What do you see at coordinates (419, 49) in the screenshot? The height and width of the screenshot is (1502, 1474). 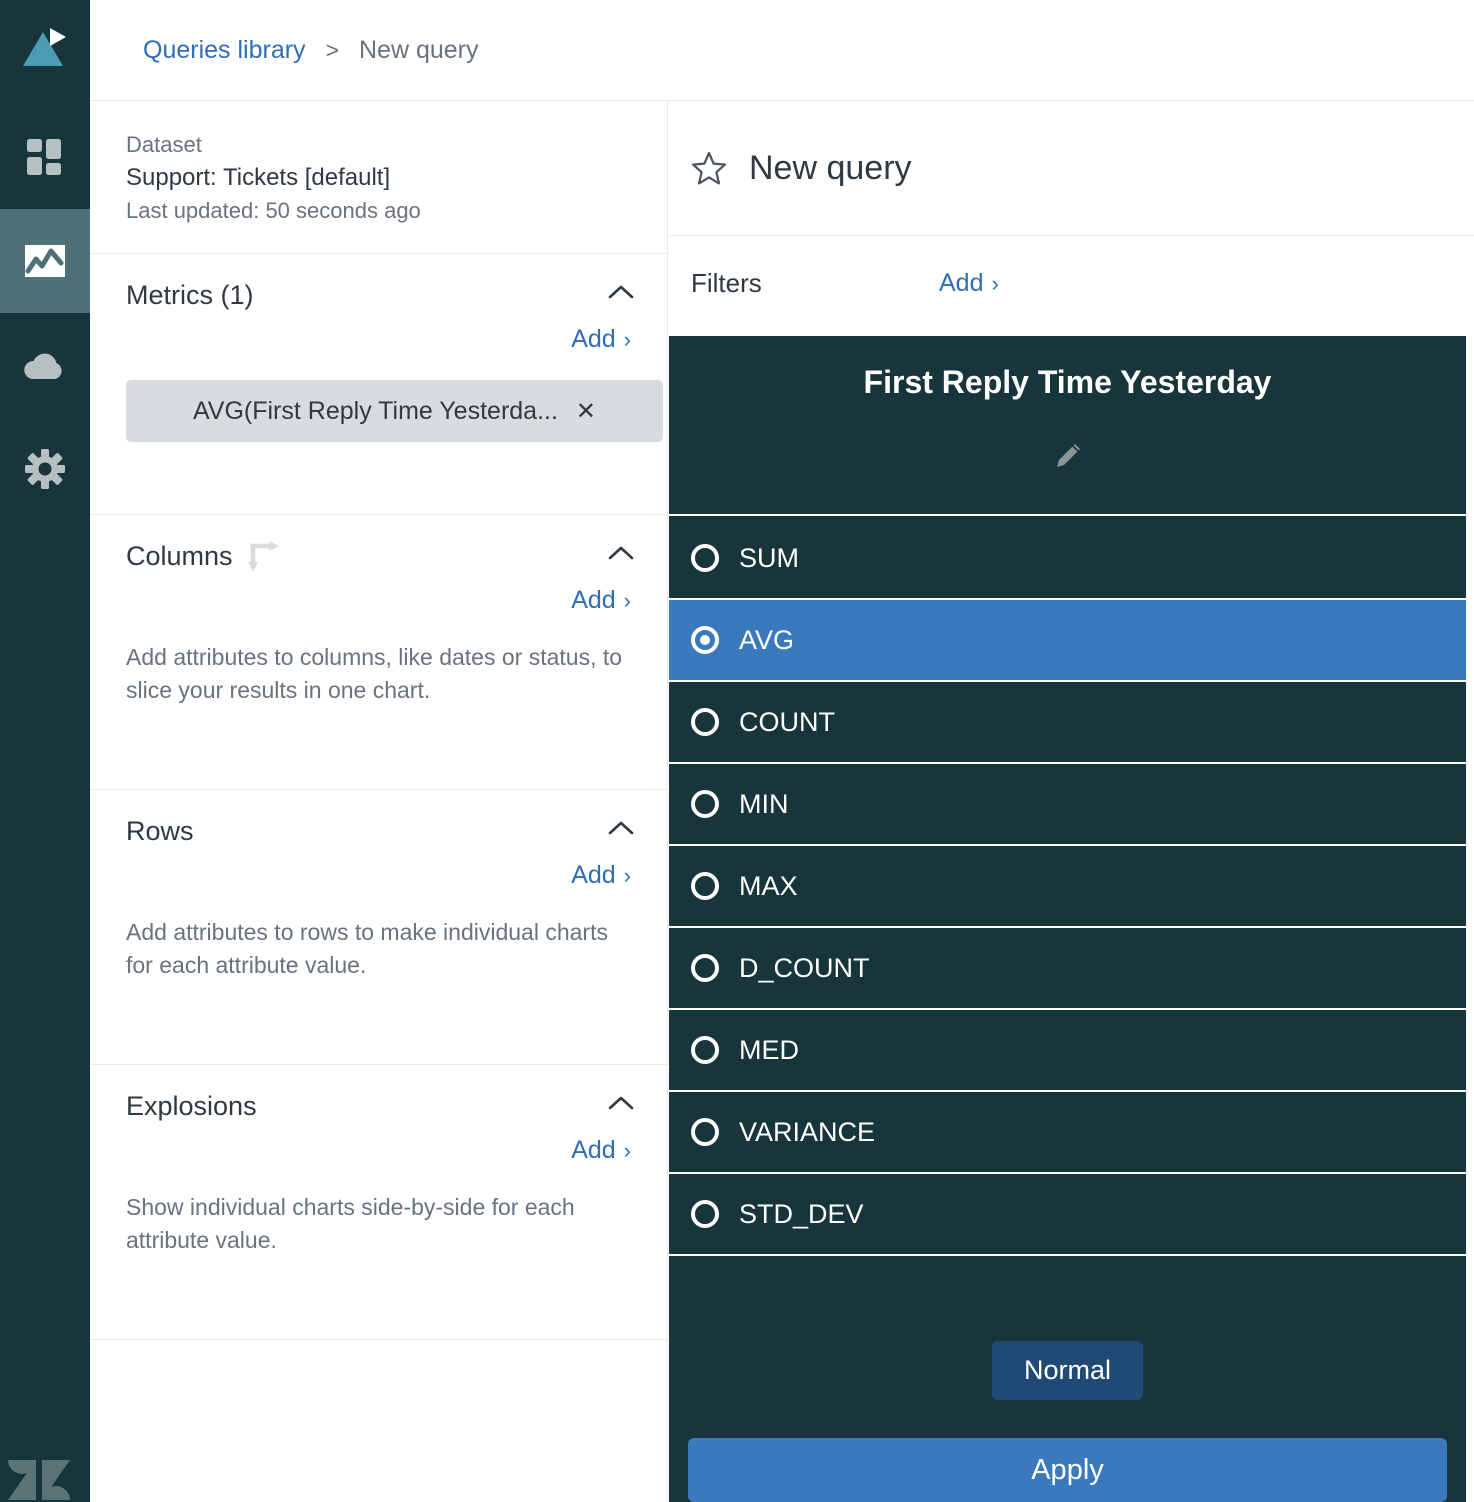 I see `breadcrumb-current: New query` at bounding box center [419, 49].